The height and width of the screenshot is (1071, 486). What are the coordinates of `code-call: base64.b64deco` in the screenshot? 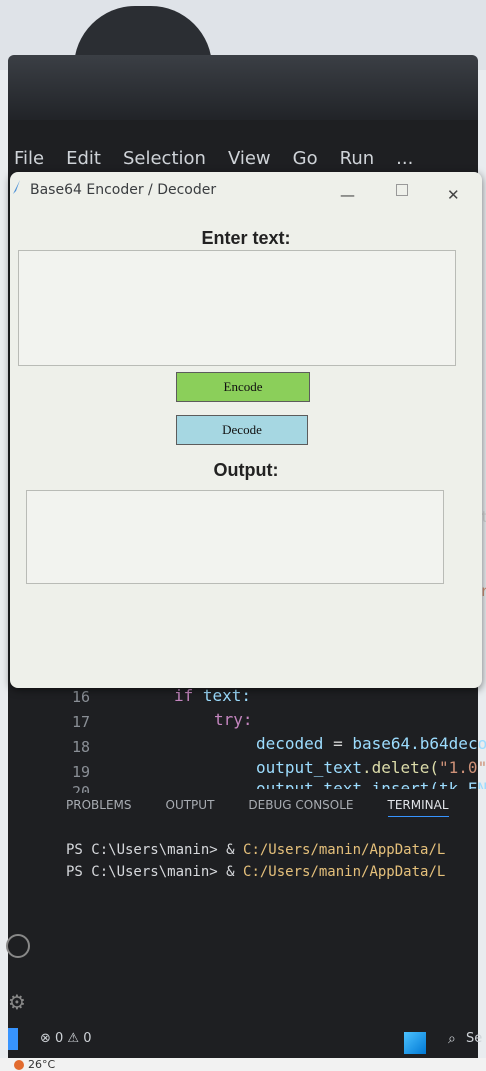 It's located at (419, 743).